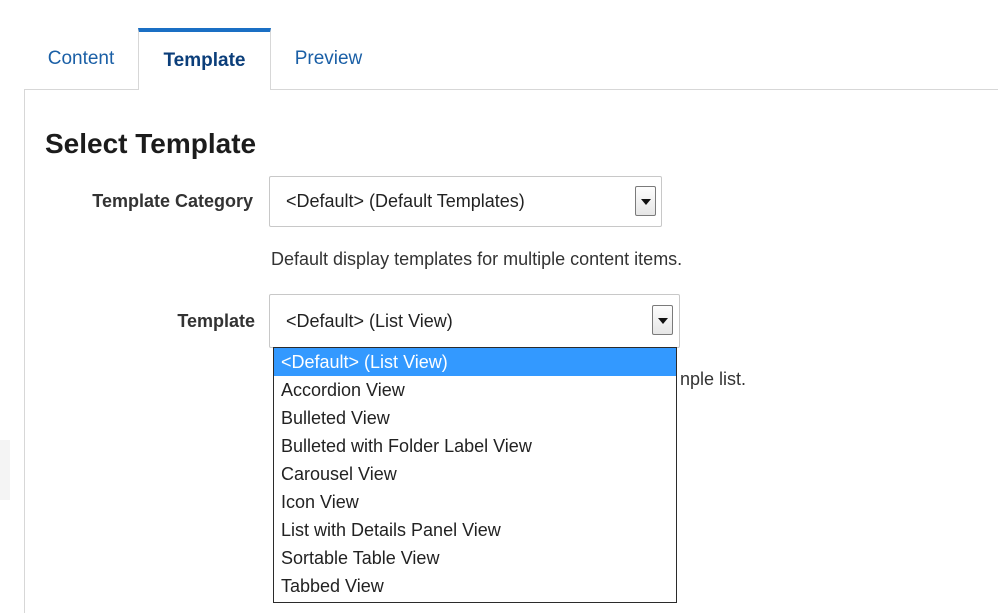 This screenshot has width=998, height=613. I want to click on template-category-label: Template Category, so click(172, 201).